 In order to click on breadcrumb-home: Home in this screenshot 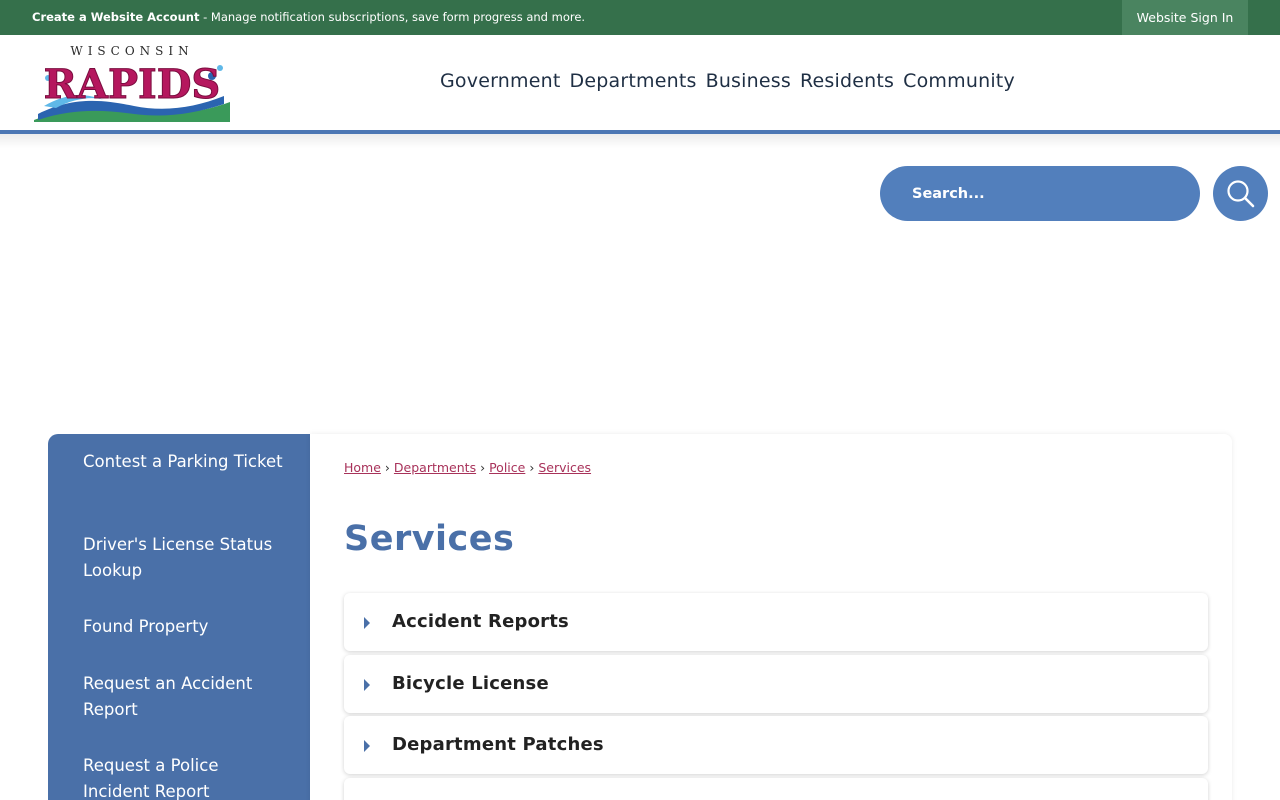, I will do `click(362, 467)`.